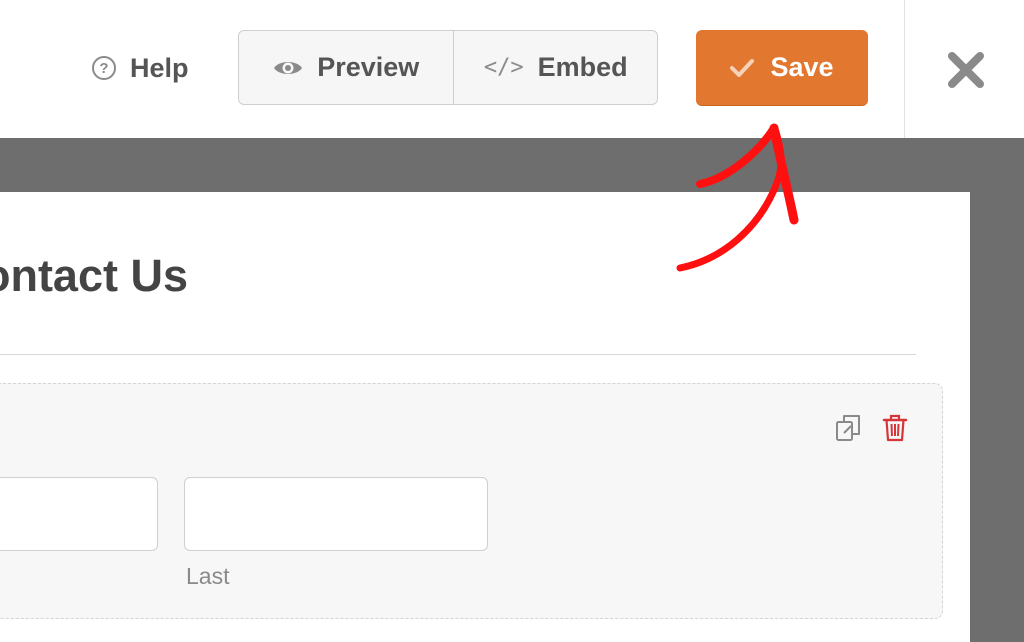 This screenshot has width=1024, height=642. I want to click on title-divider, so click(458, 354).